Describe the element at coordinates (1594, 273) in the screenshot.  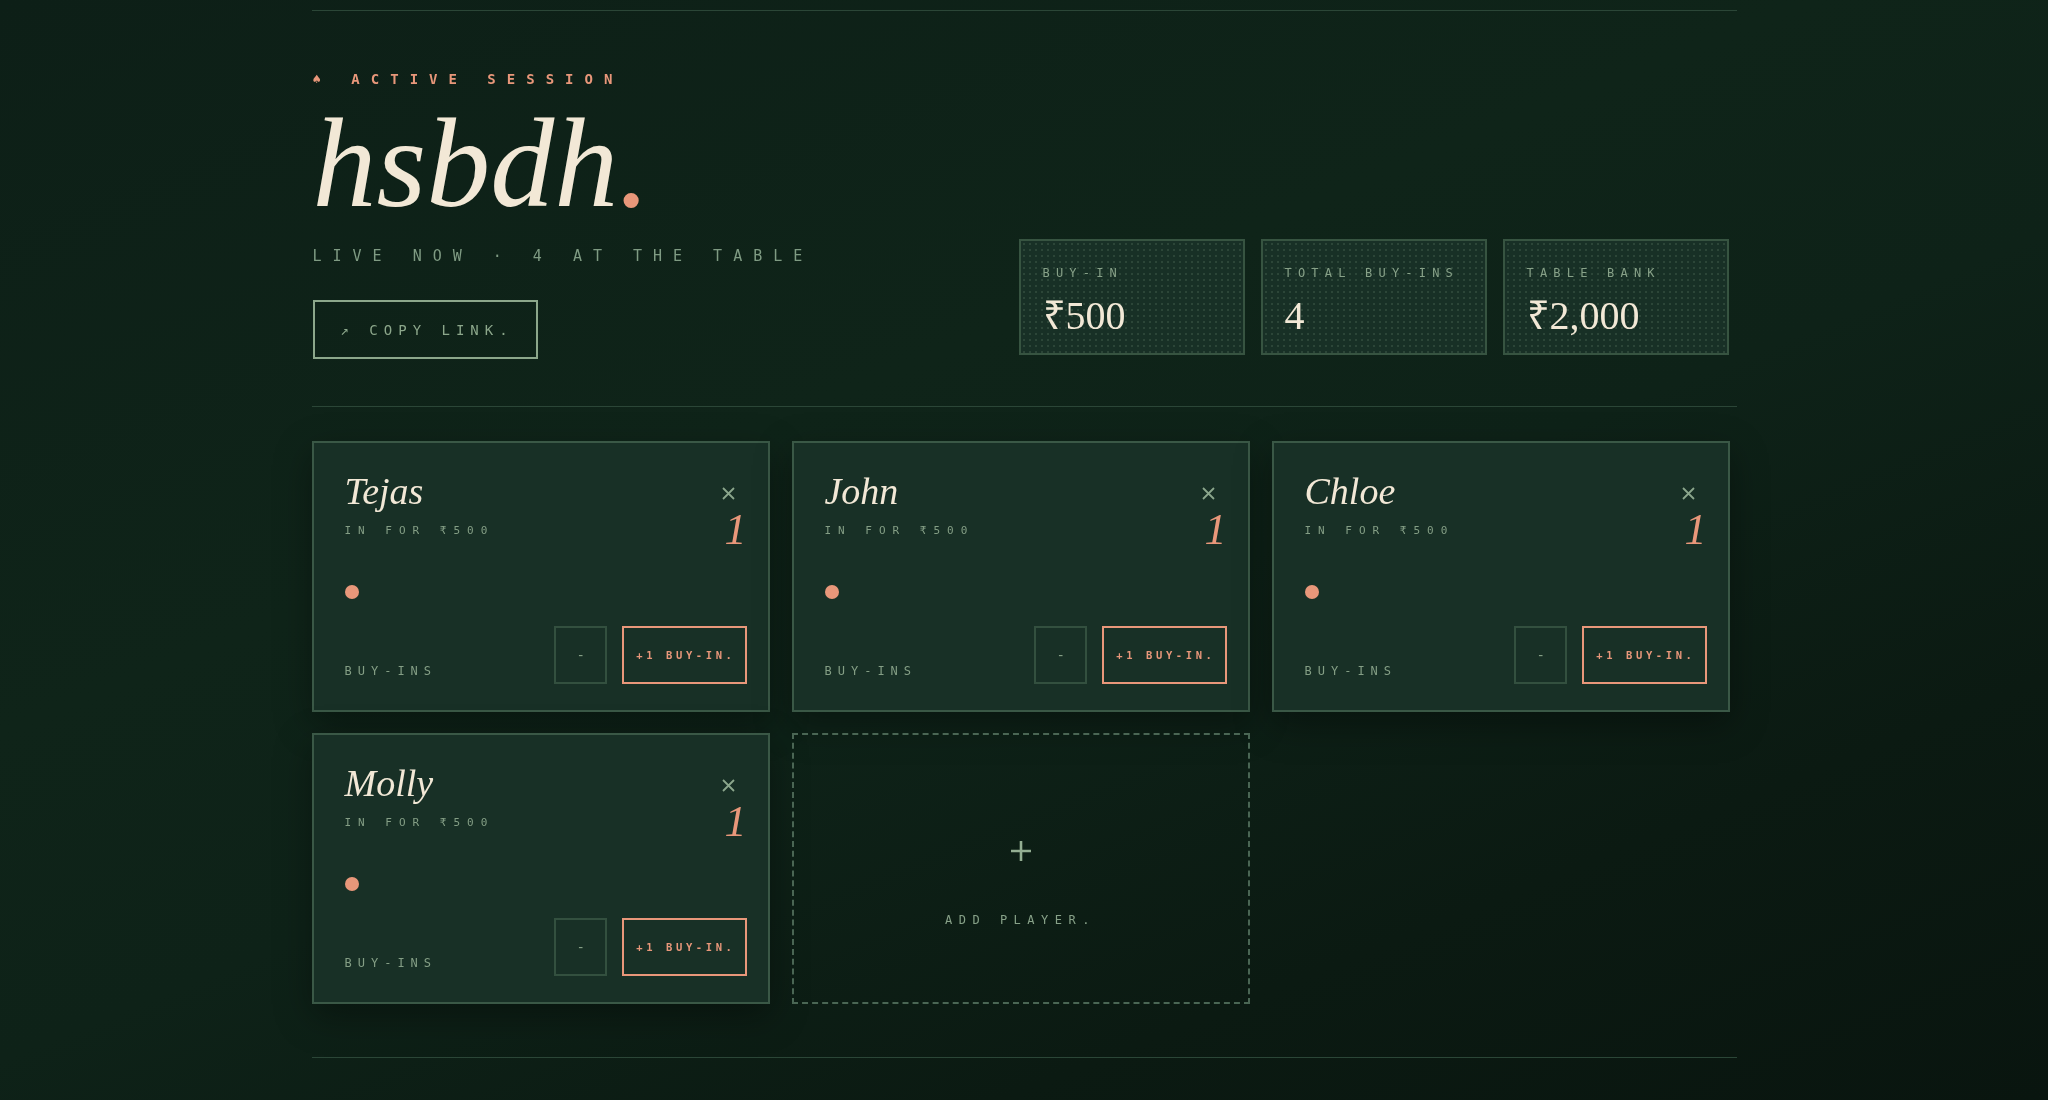
I see `stat-label: TABLE BANK` at that location.